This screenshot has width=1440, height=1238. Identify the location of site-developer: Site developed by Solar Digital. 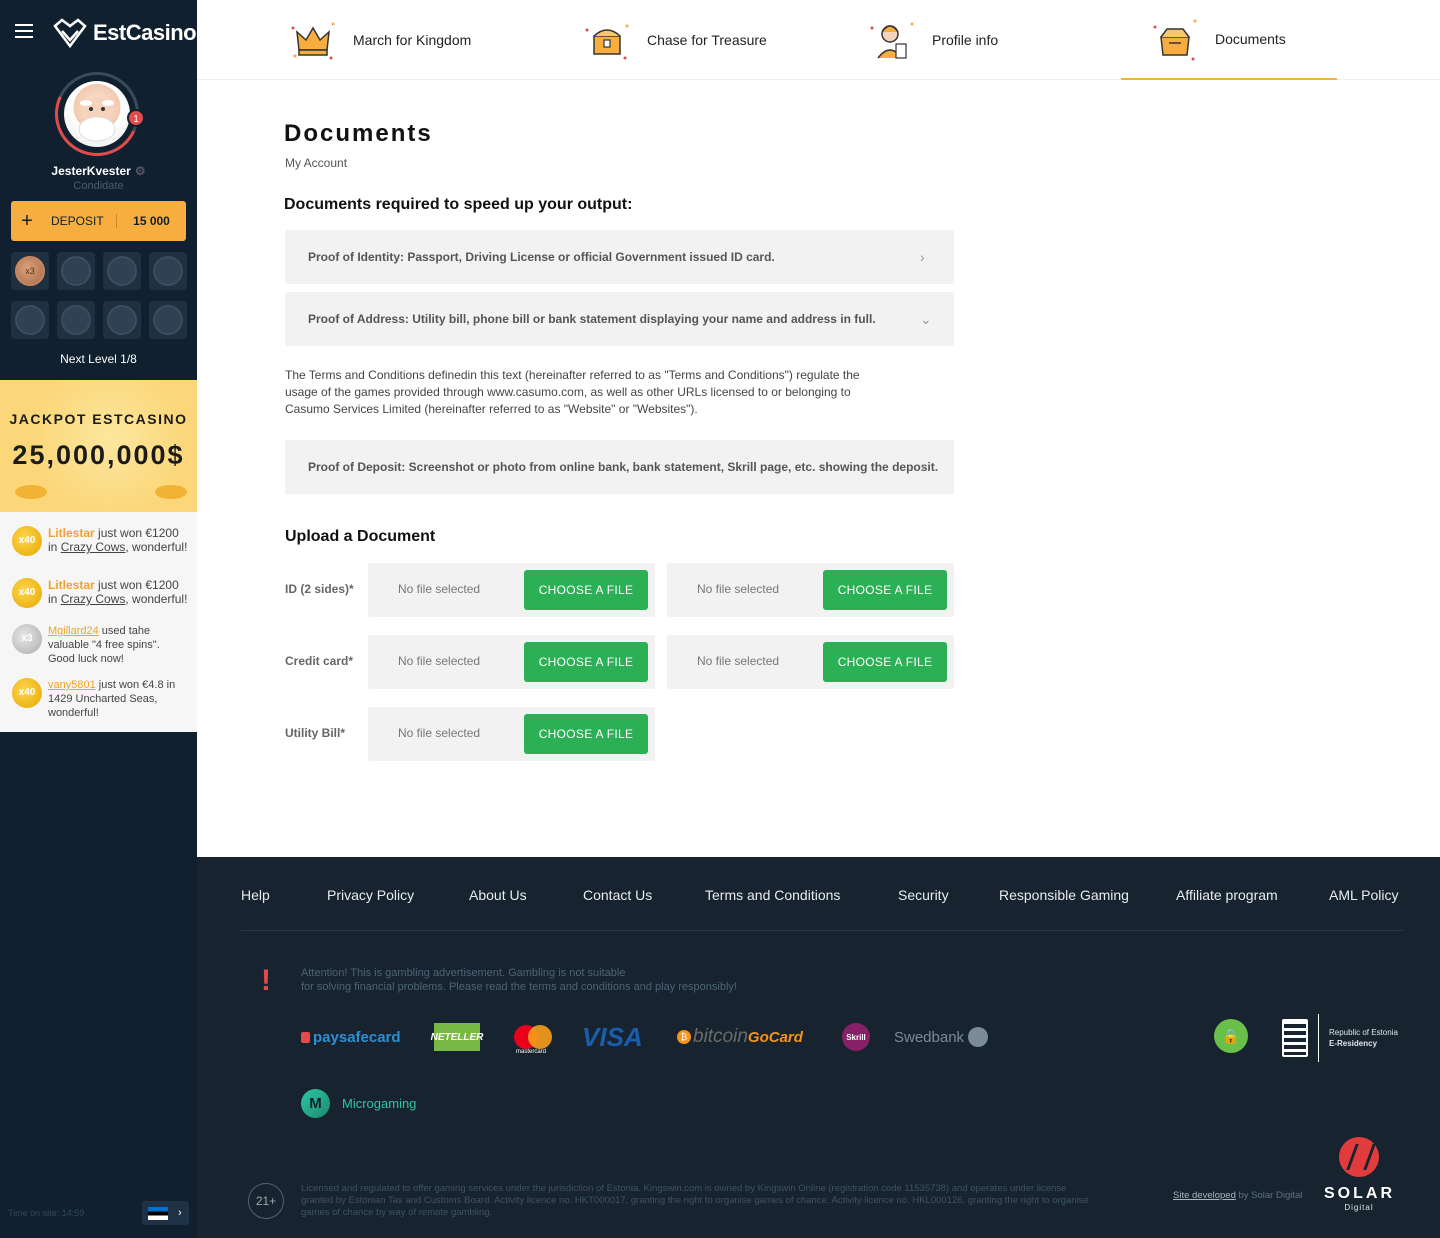
(1237, 1195).